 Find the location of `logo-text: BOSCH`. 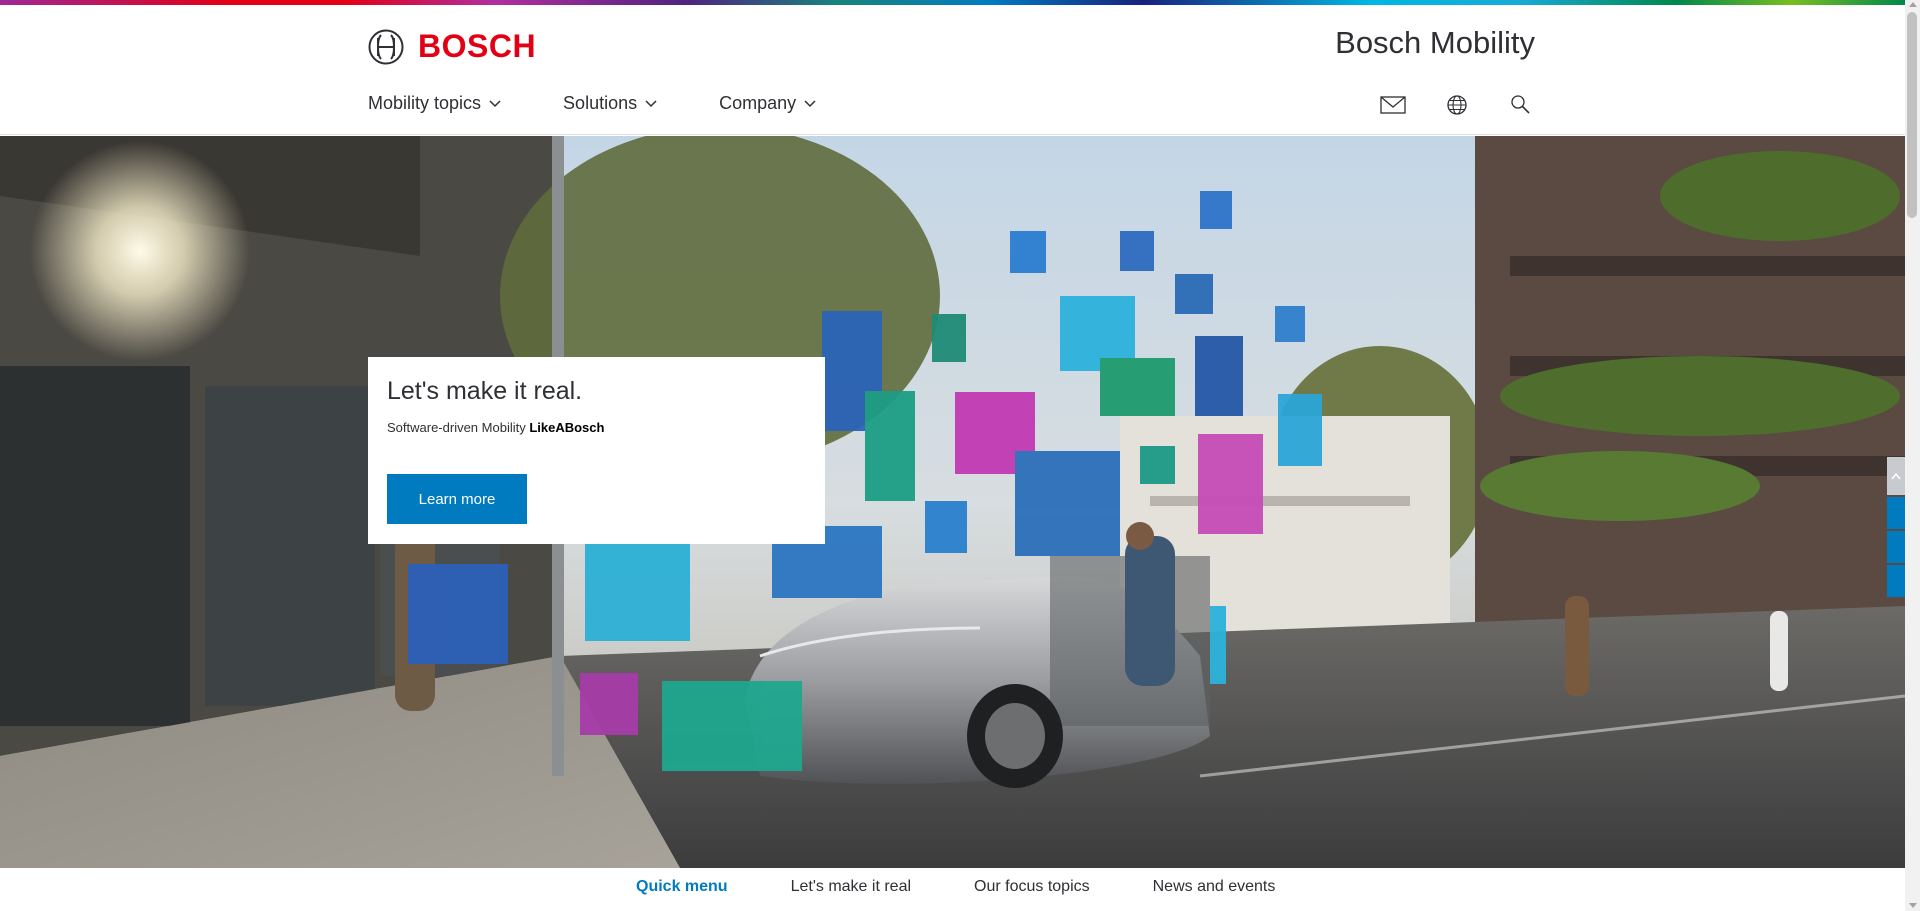

logo-text: BOSCH is located at coordinates (477, 46).